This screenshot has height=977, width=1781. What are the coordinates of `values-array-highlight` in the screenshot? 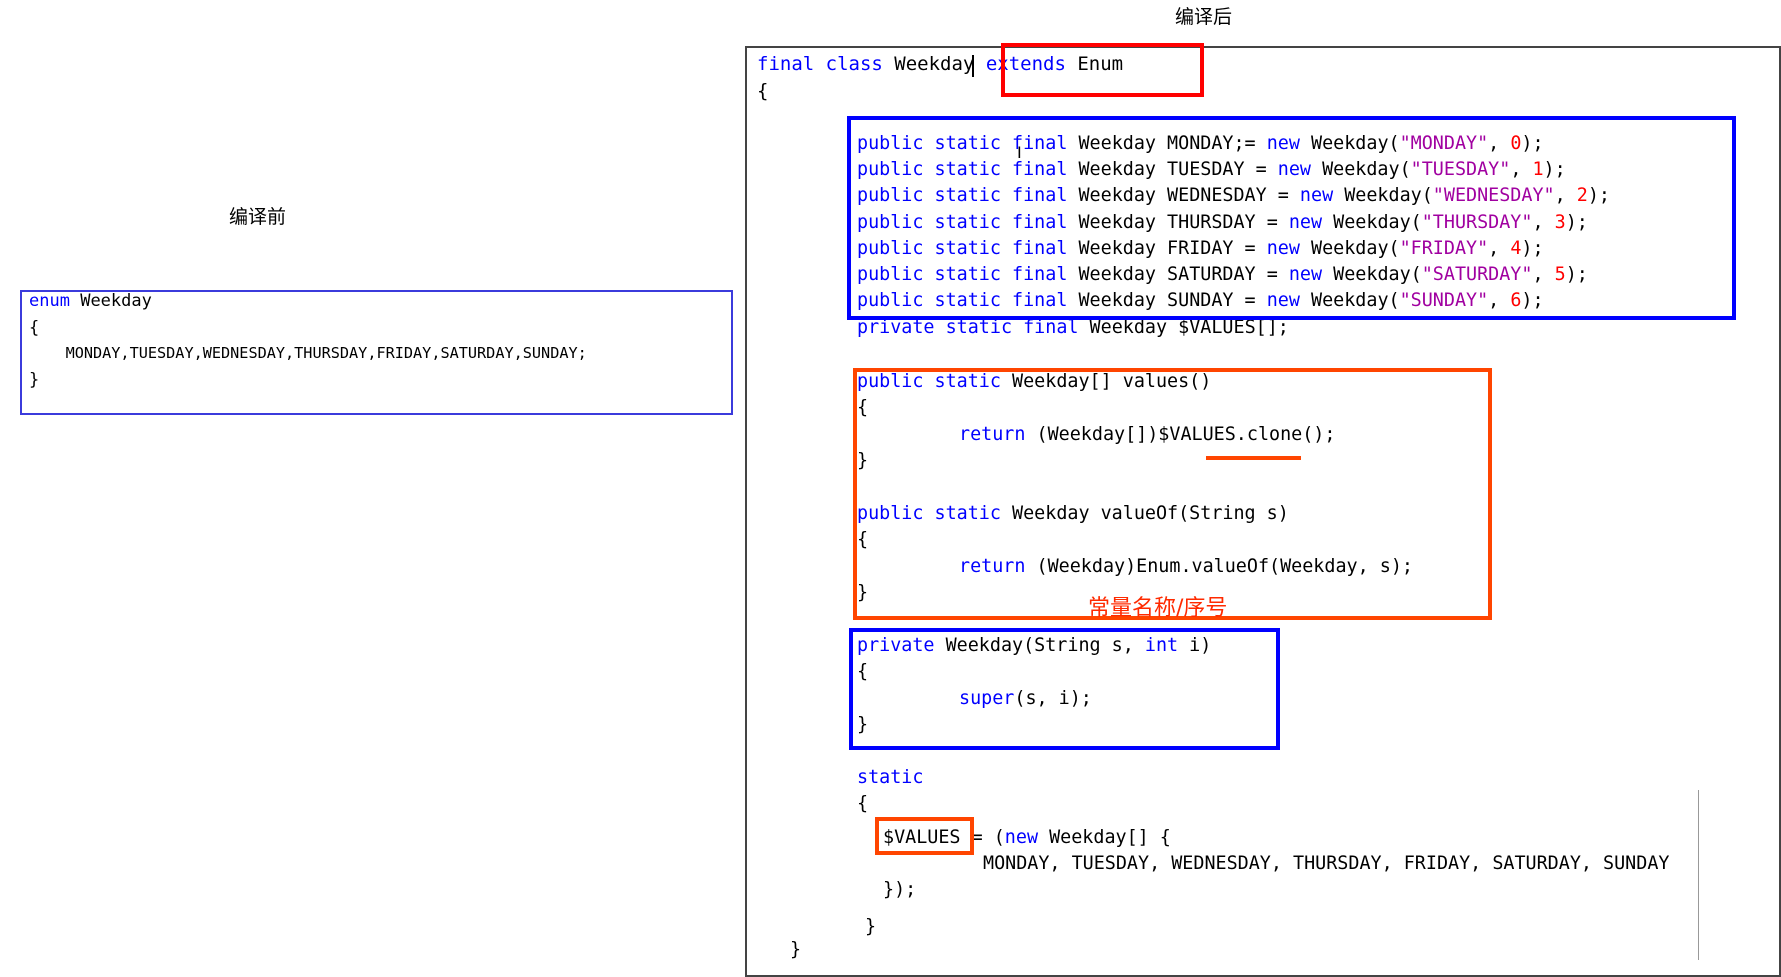 It's located at (924, 836).